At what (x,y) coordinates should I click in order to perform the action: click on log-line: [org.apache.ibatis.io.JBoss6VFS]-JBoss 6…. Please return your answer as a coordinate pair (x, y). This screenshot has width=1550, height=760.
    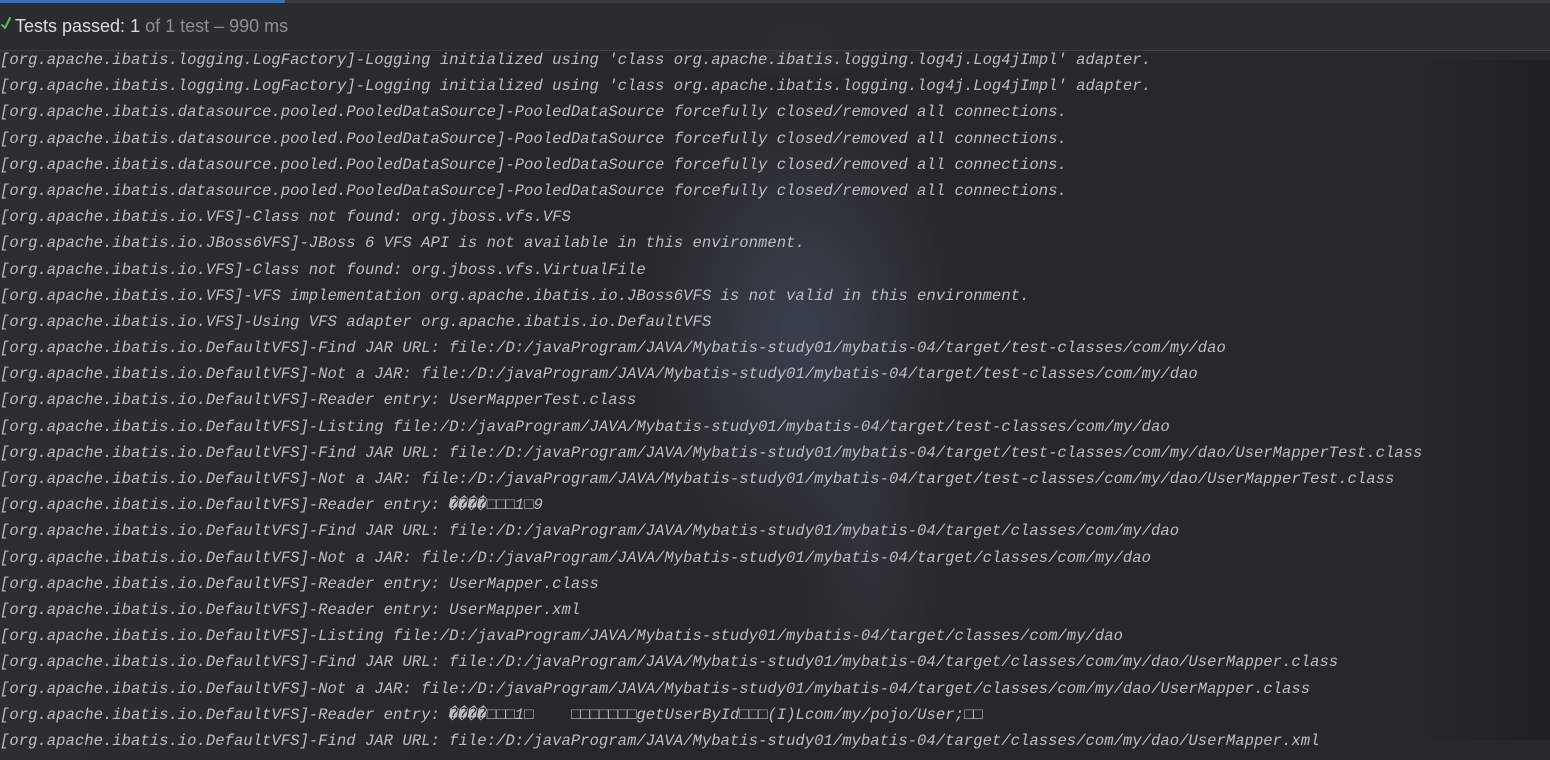
    Looking at the image, I should click on (402, 243).